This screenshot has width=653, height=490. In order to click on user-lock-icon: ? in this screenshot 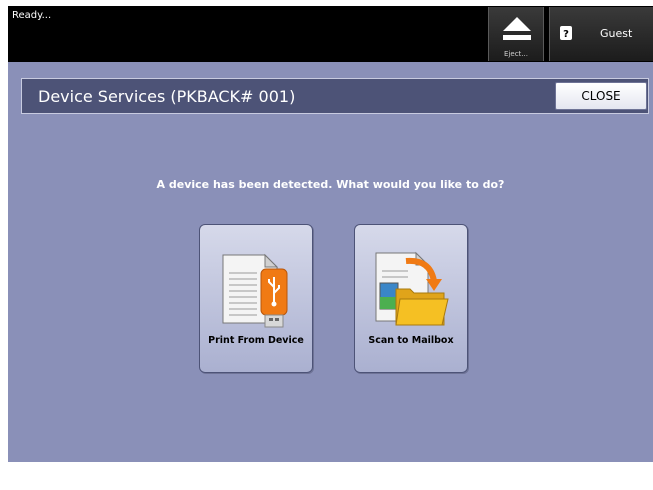, I will do `click(566, 33)`.